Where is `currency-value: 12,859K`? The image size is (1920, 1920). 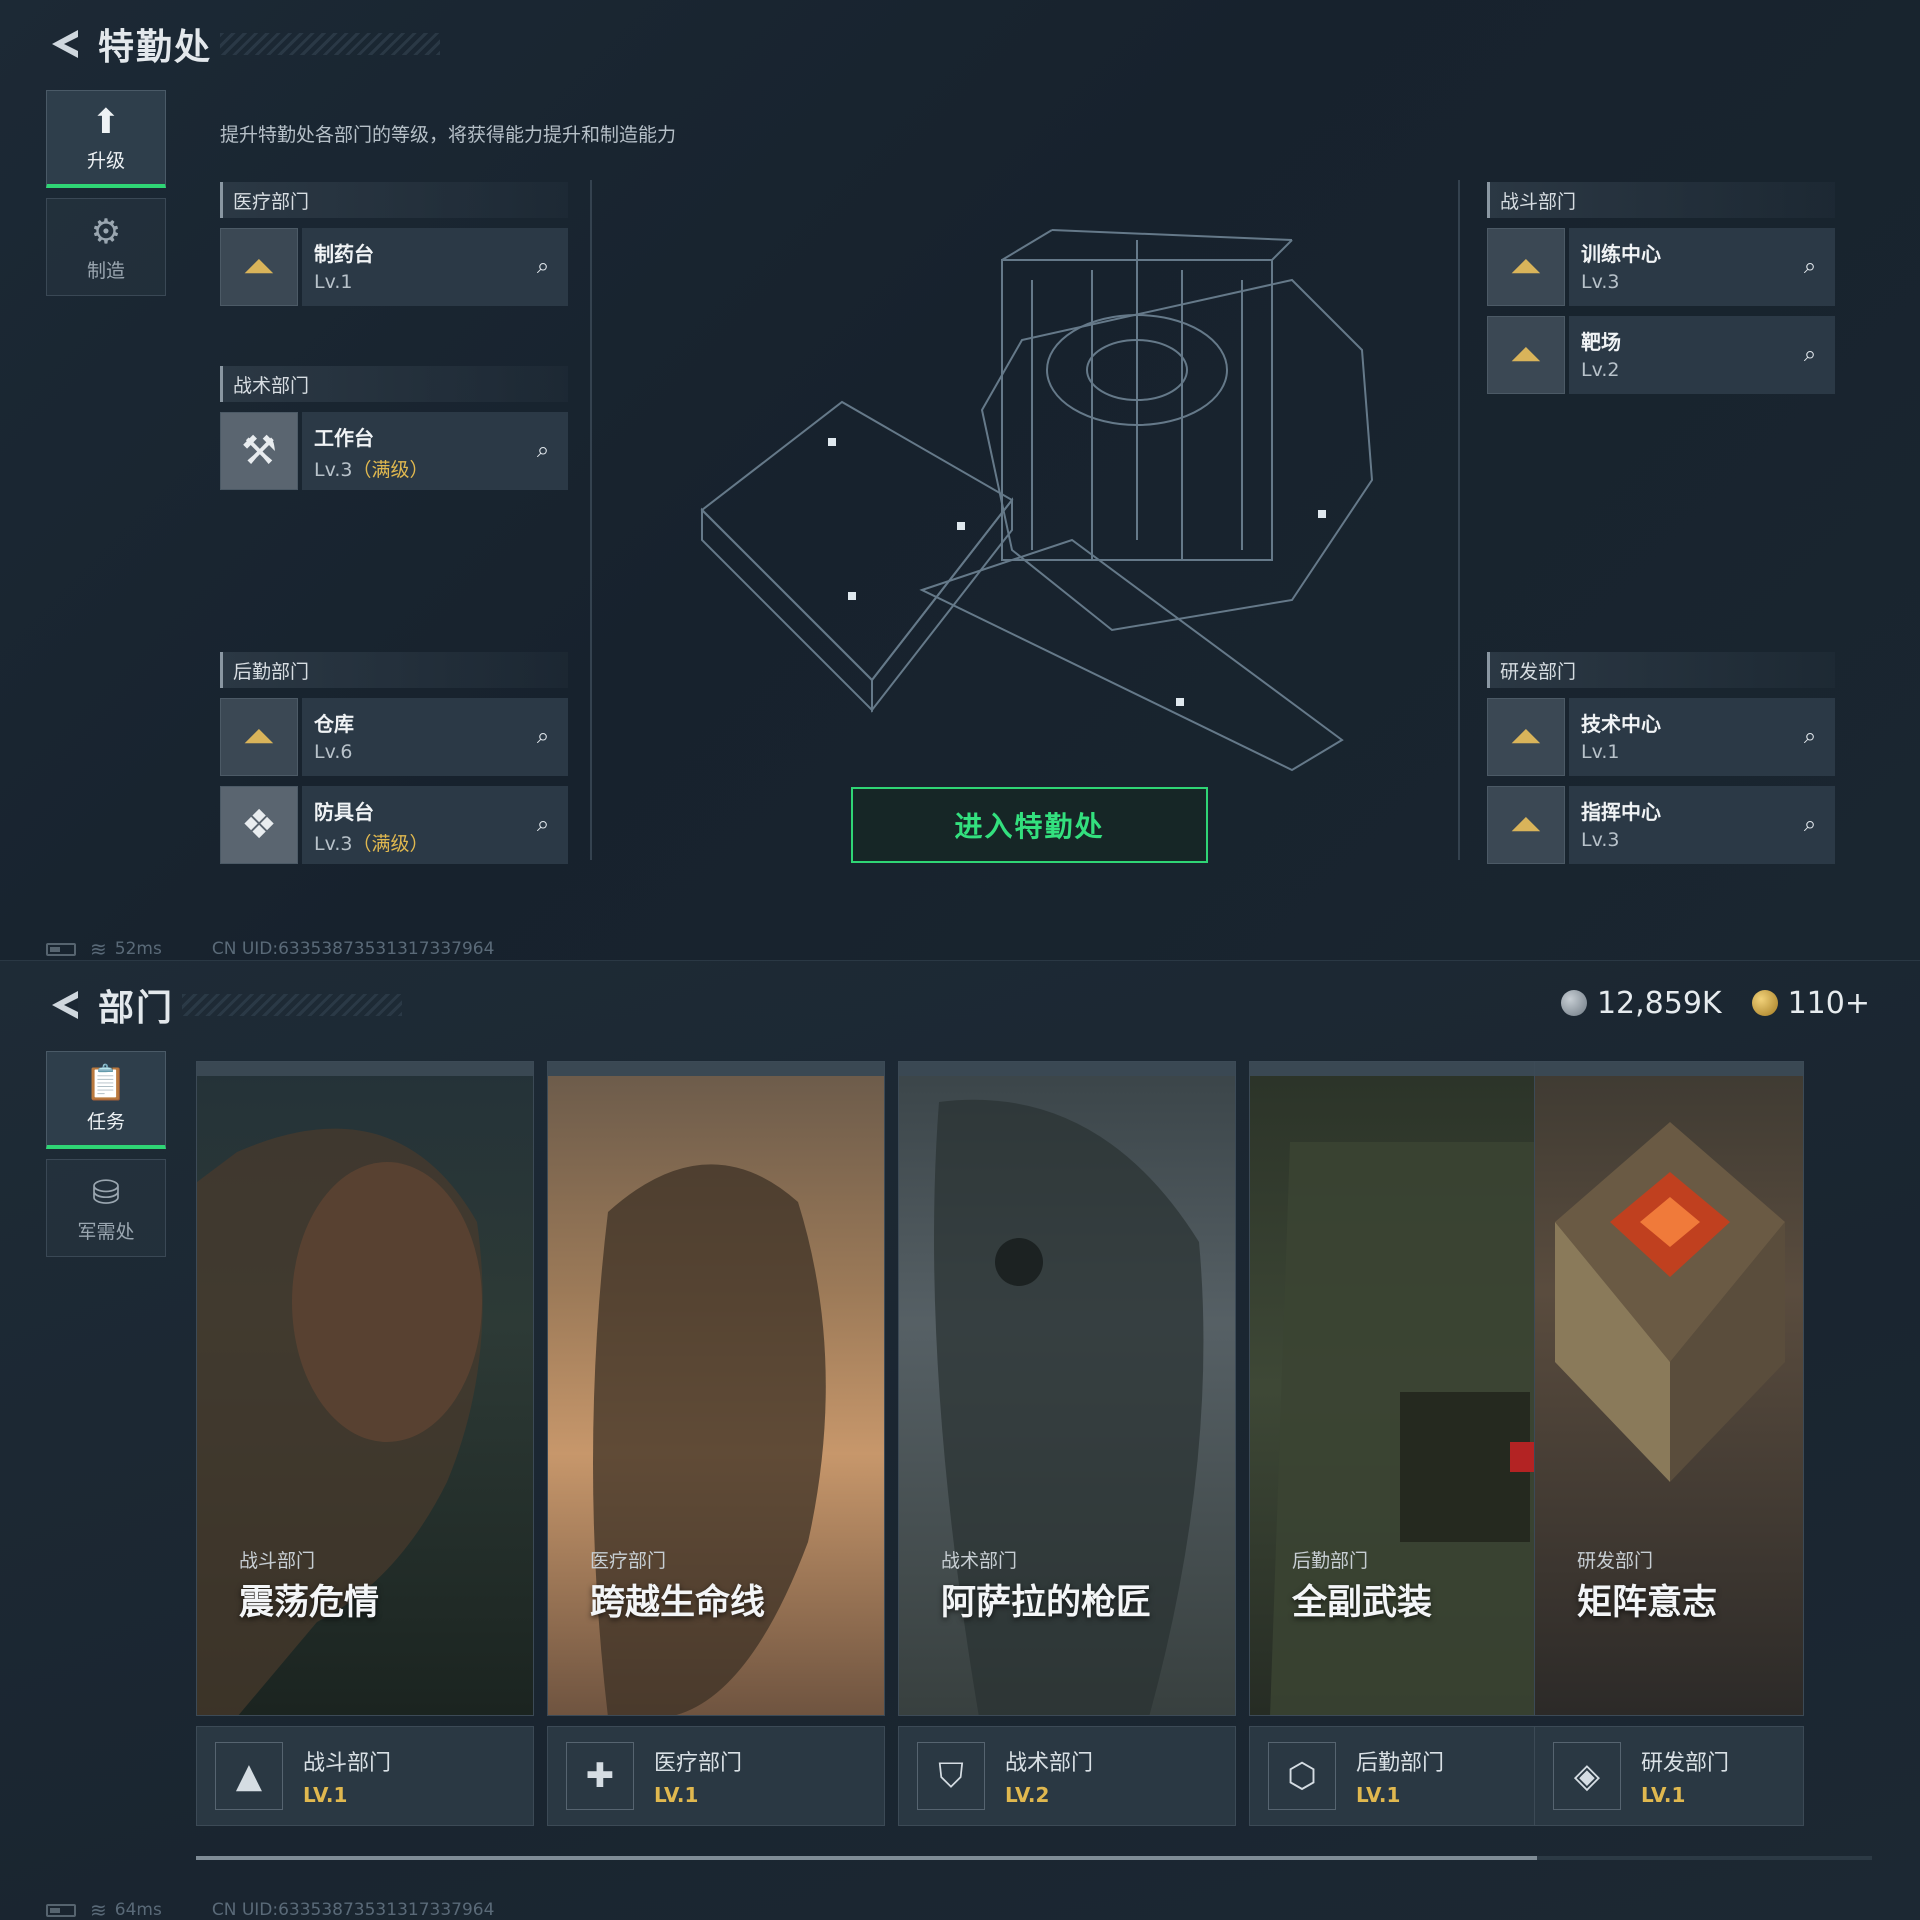 currency-value: 12,859K is located at coordinates (1659, 1003).